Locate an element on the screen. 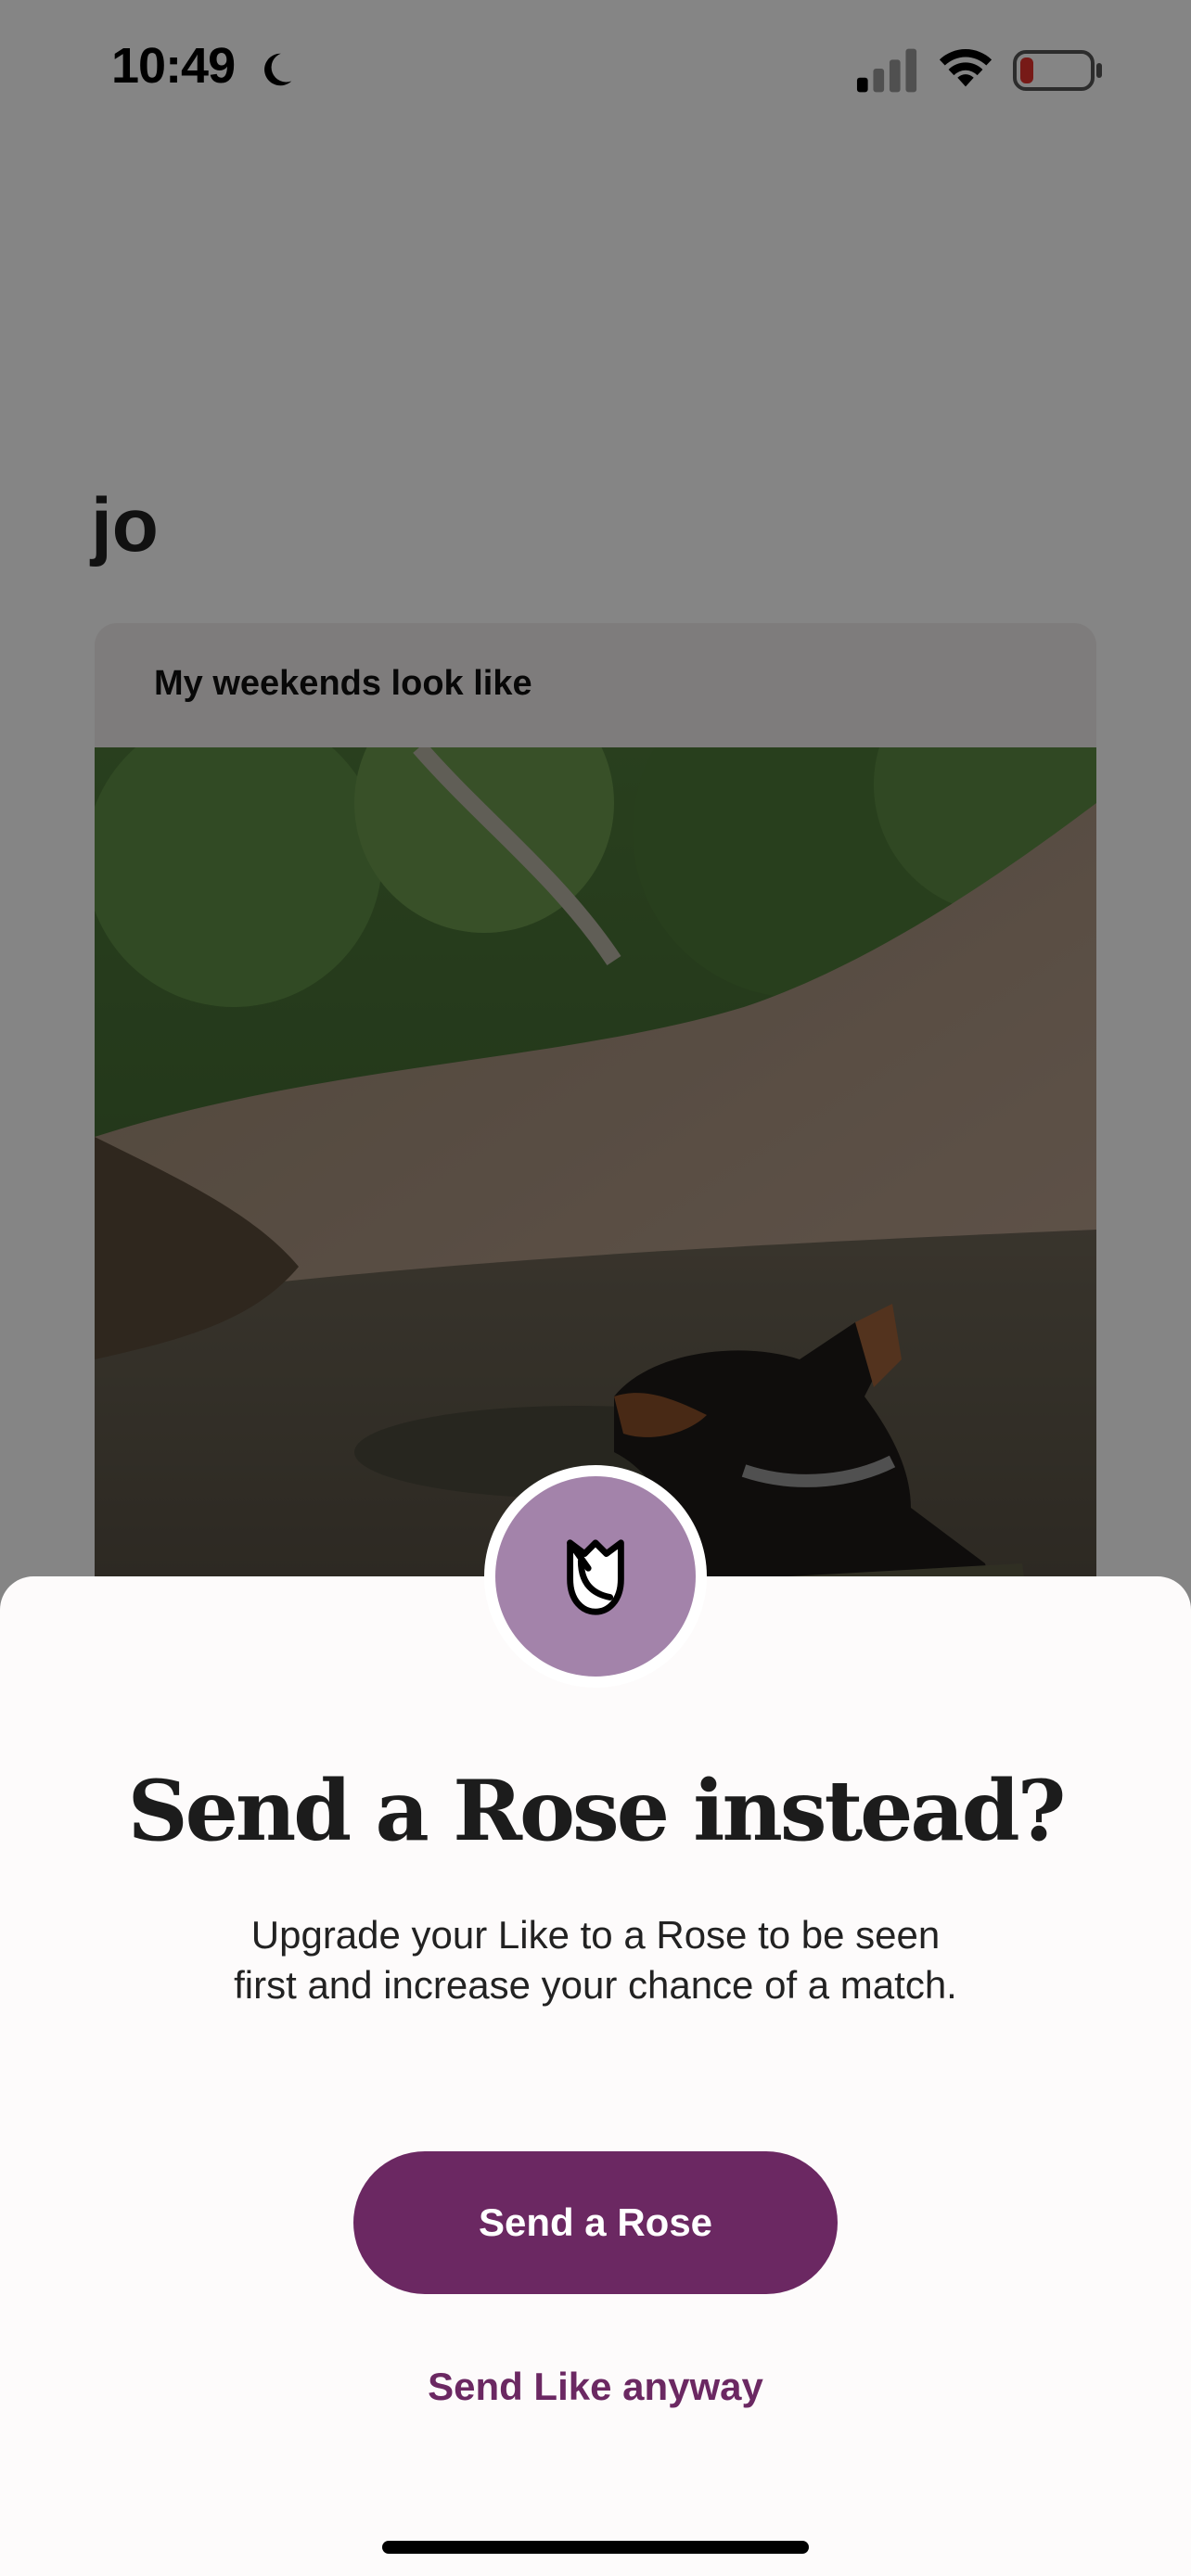  send-rose-button: Send a Rose is located at coordinates (595, 2222).